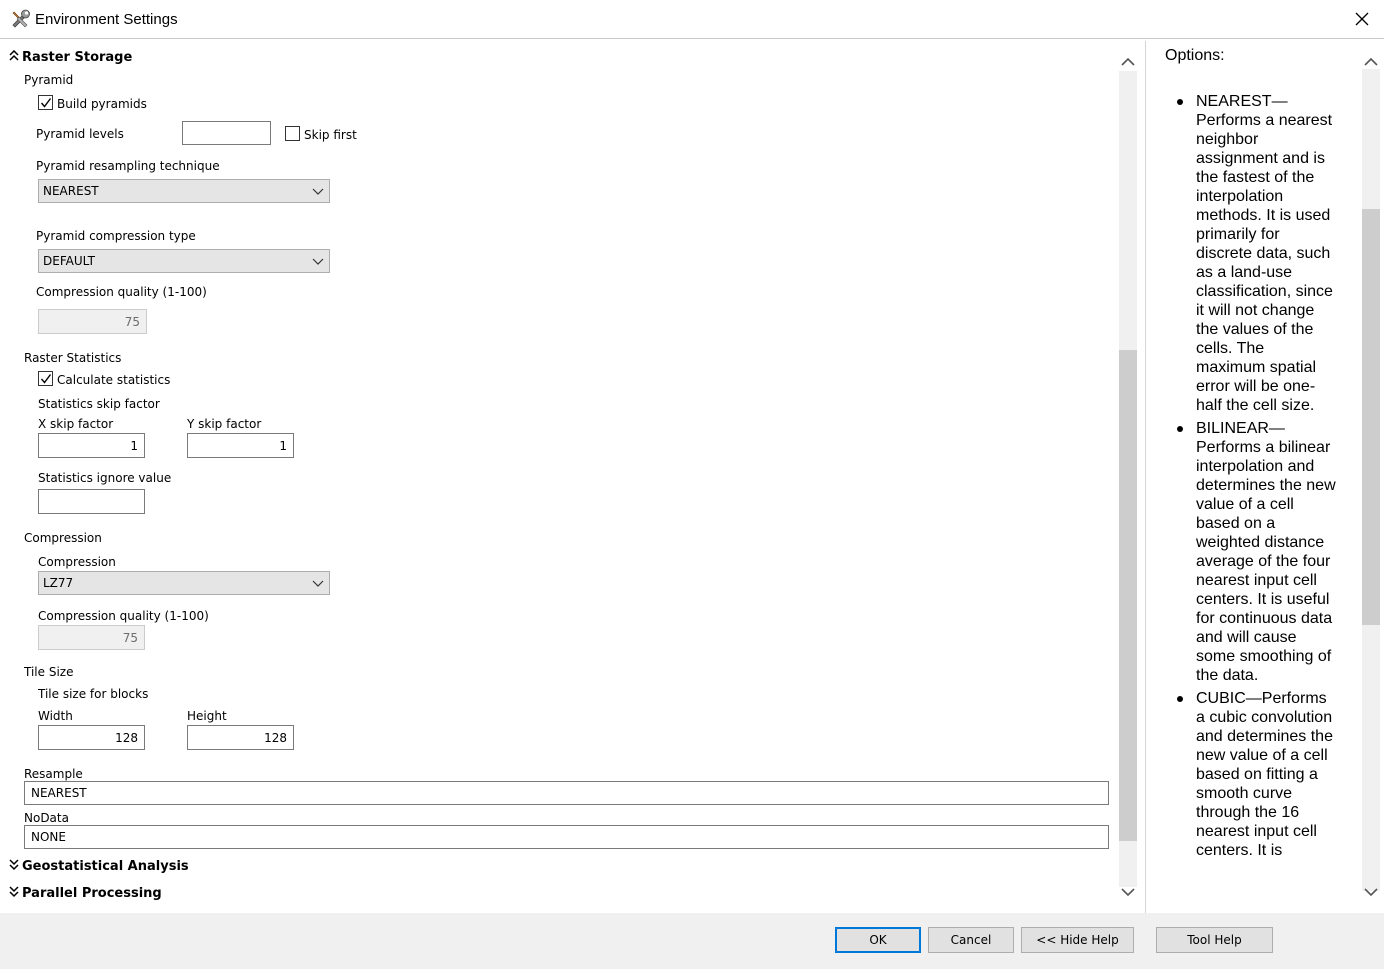 Image resolution: width=1384 pixels, height=969 pixels. Describe the element at coordinates (53, 774) in the screenshot. I see `resample-label: Resample` at that location.